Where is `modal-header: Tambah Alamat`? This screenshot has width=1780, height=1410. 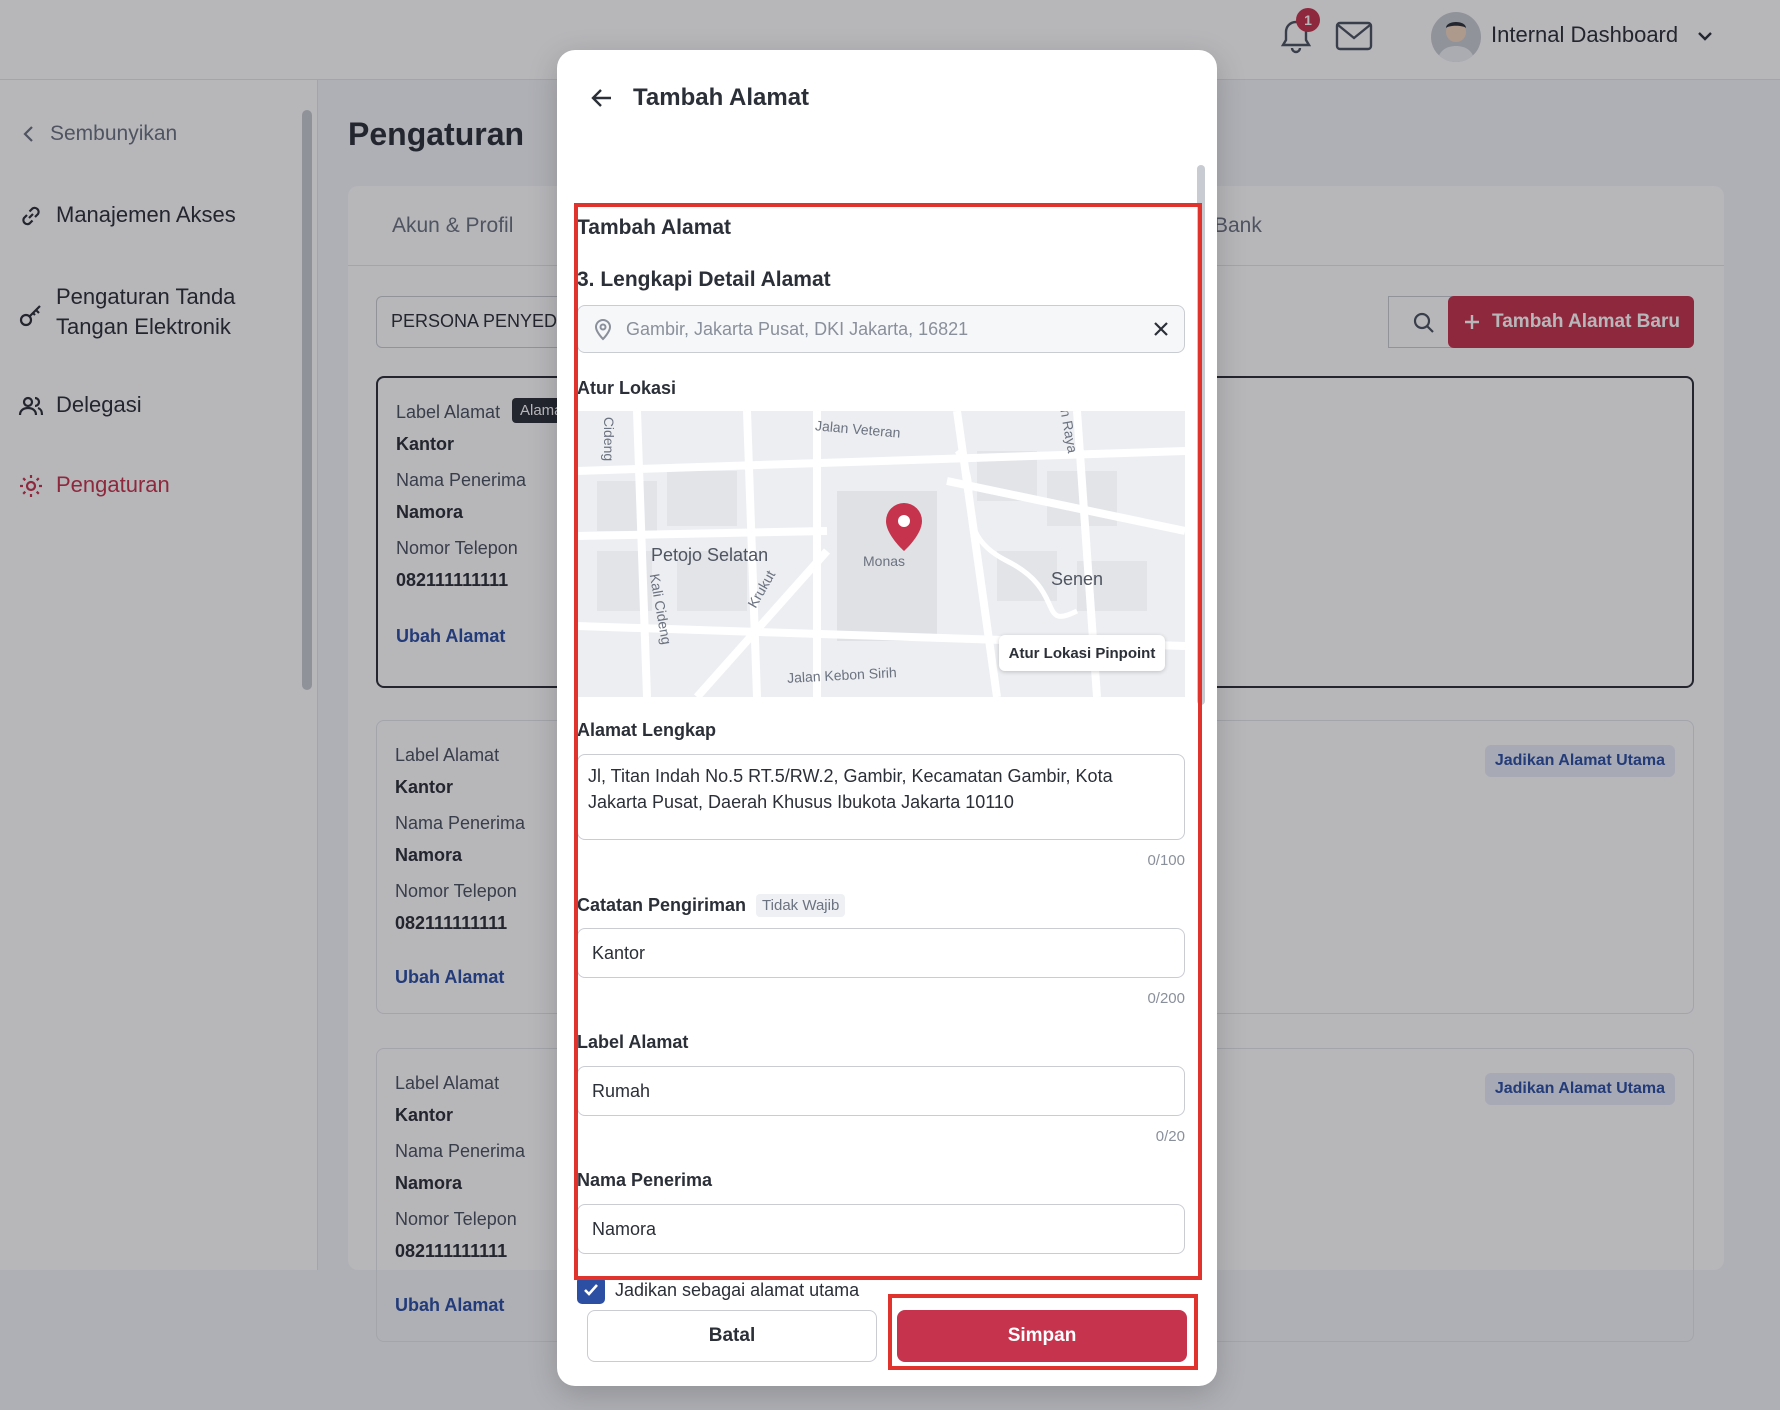 modal-header: Tambah Alamat is located at coordinates (887, 98).